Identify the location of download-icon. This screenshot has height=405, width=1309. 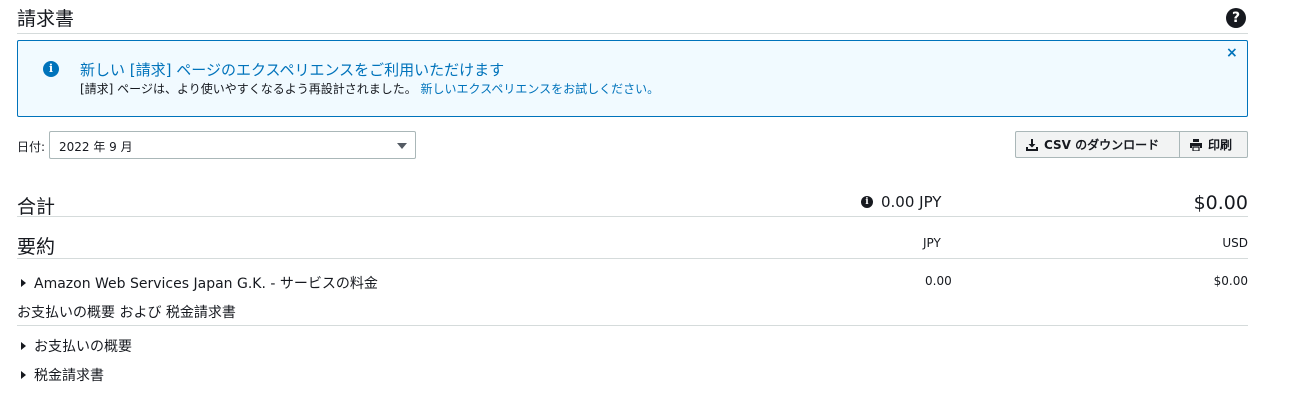
(1032, 144).